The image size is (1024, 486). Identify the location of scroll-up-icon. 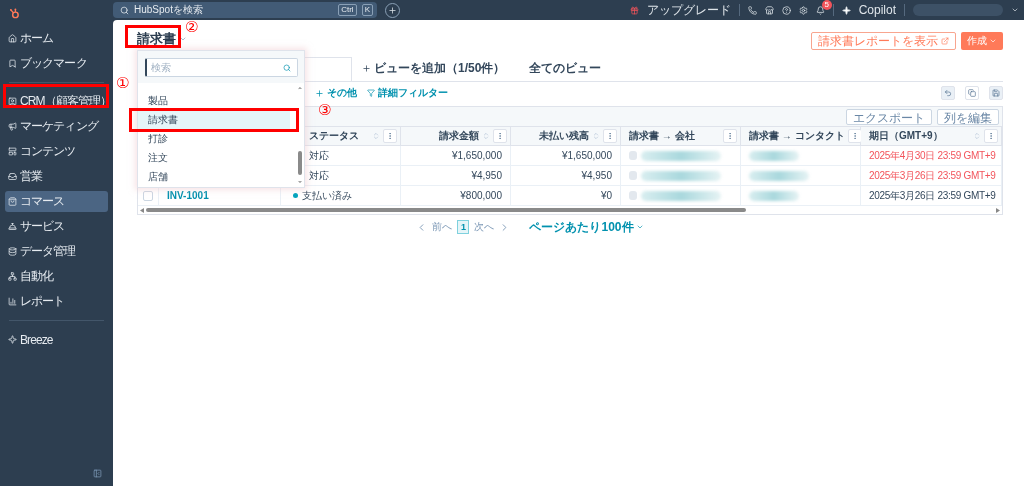
(300, 88).